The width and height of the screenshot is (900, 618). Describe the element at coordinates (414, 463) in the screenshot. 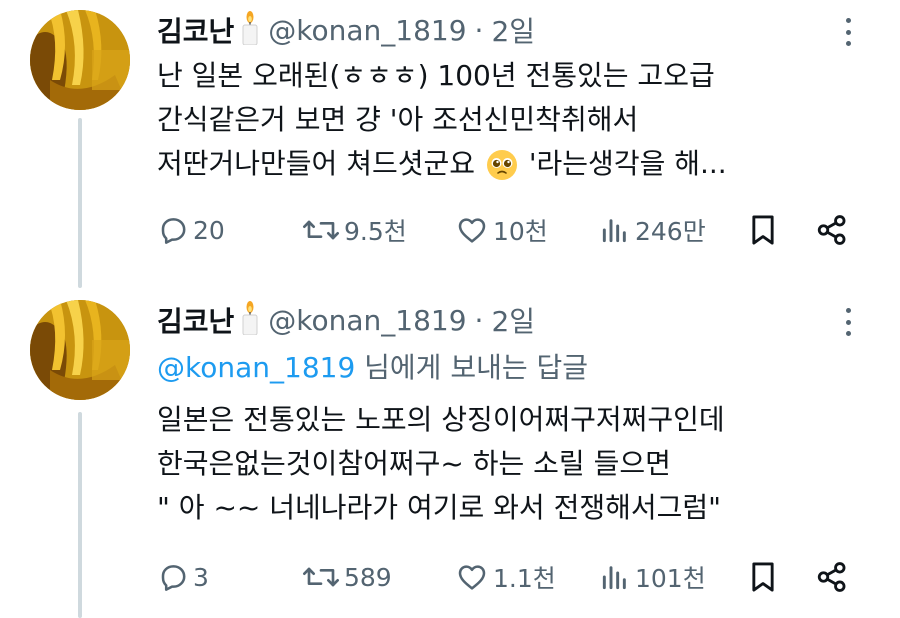

I see `tweet-text-line: 한국은없는것이참어쩌구~ 하는 소릴 들으면` at that location.